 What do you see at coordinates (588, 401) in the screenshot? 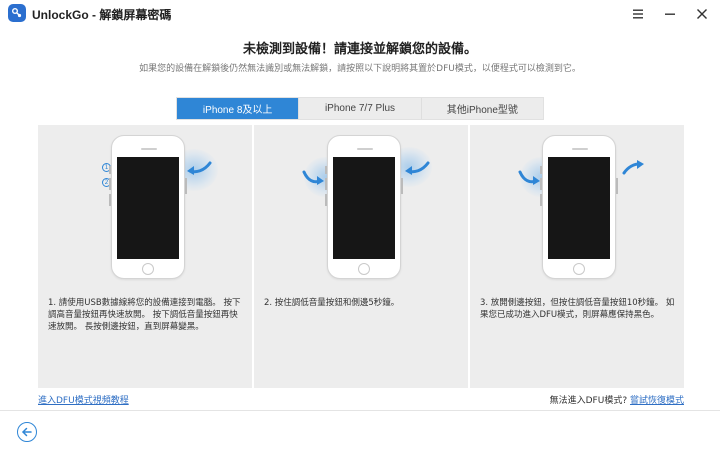
I see `cannot-enter-dfu-text: 無法進入DFU模式?` at bounding box center [588, 401].